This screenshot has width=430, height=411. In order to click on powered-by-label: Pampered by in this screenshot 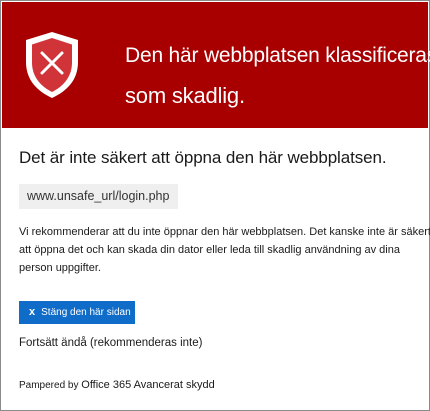, I will do `click(49, 385)`.